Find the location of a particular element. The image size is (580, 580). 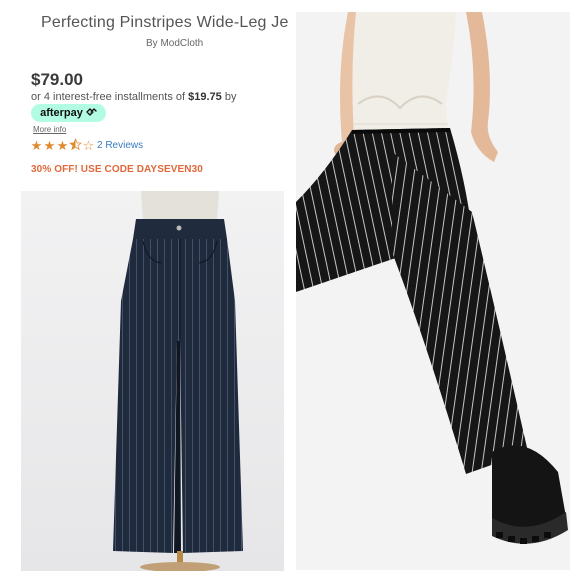

star-half-icon is located at coordinates (75, 145).